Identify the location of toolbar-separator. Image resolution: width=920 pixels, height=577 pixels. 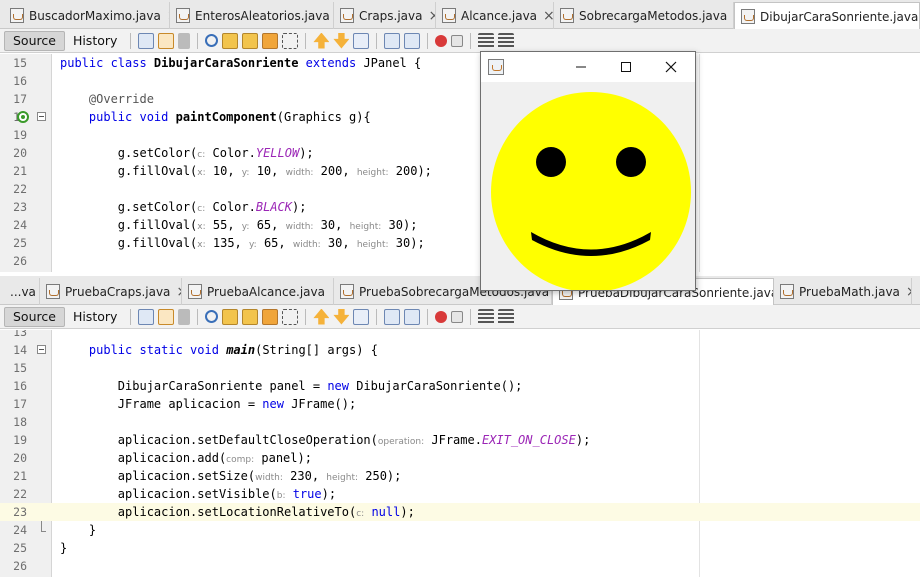
(428, 40).